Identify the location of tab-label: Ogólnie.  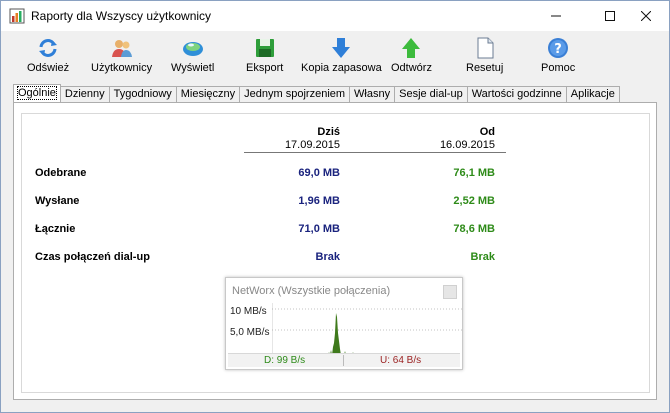
(37, 93).